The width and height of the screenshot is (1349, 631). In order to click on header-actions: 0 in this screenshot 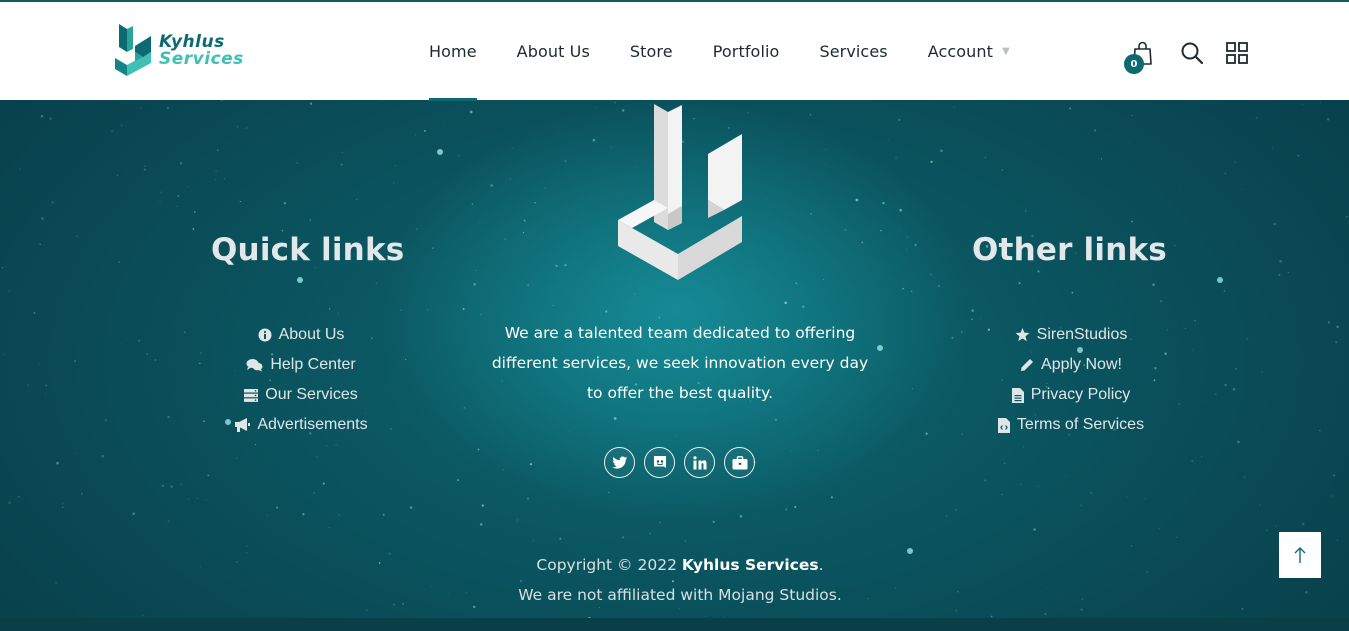, I will do `click(1189, 55)`.